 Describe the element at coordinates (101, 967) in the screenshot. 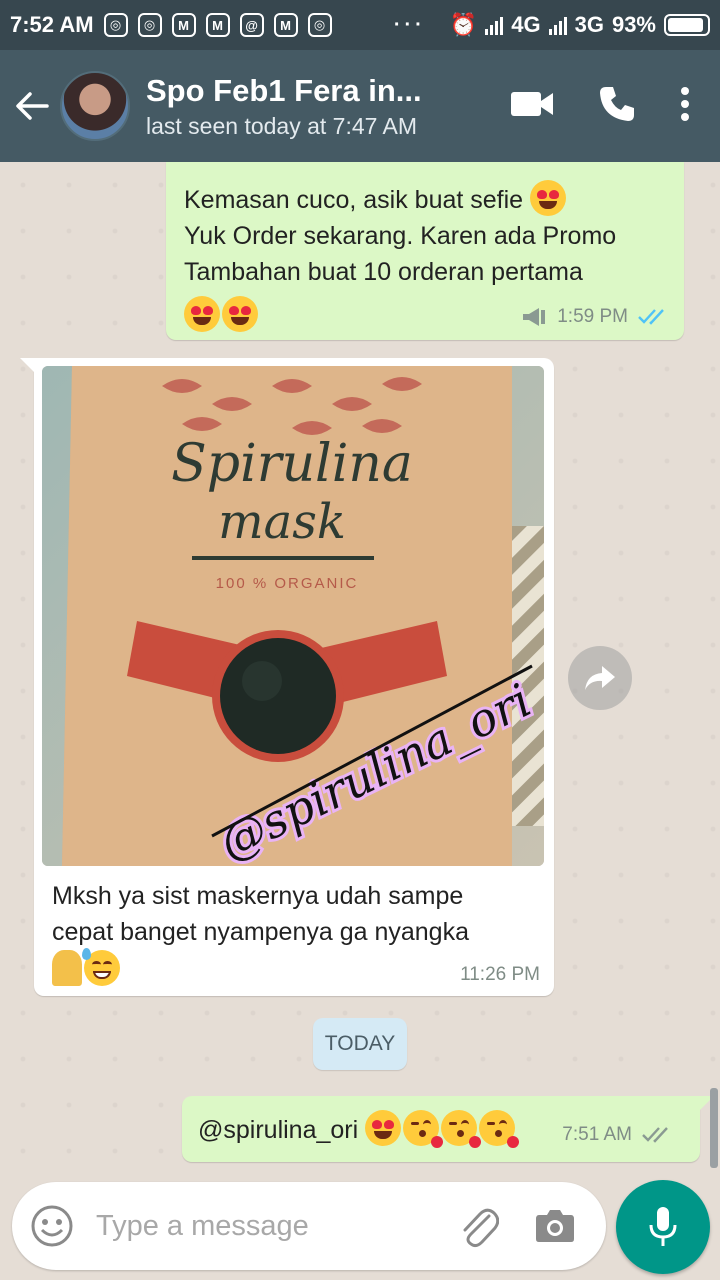

I see `grinning-sweat-emoji` at that location.